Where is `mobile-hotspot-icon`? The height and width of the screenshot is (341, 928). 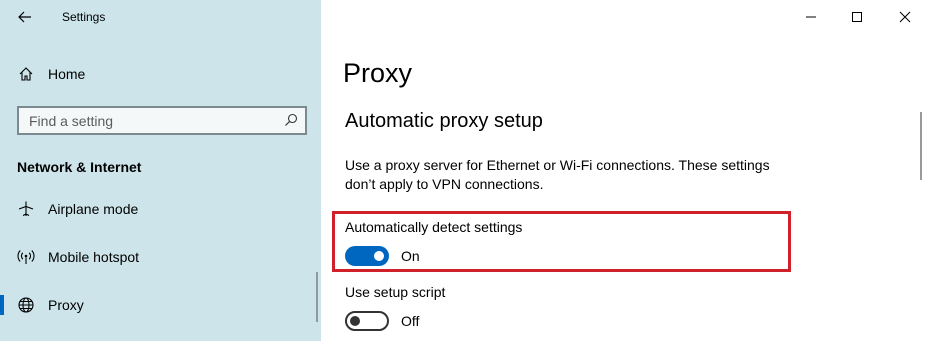 mobile-hotspot-icon is located at coordinates (26, 257).